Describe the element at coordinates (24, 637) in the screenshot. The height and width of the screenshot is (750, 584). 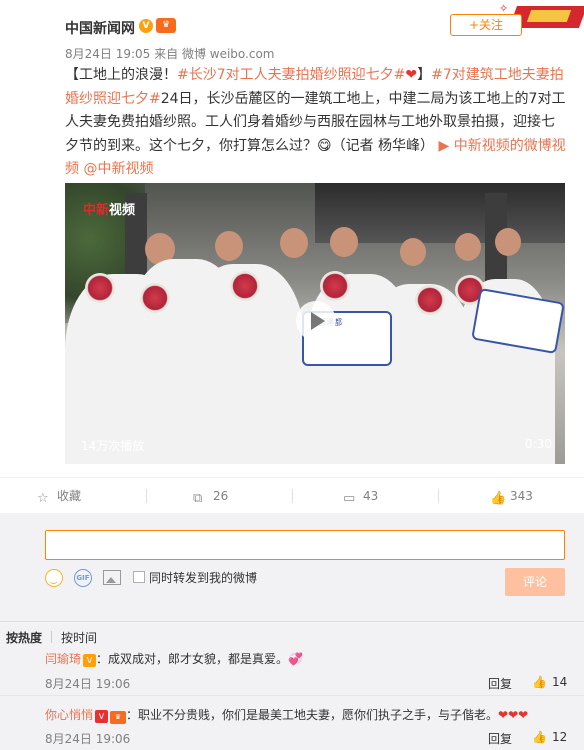
I see `sort-by-hot-tab: 按热度` at that location.